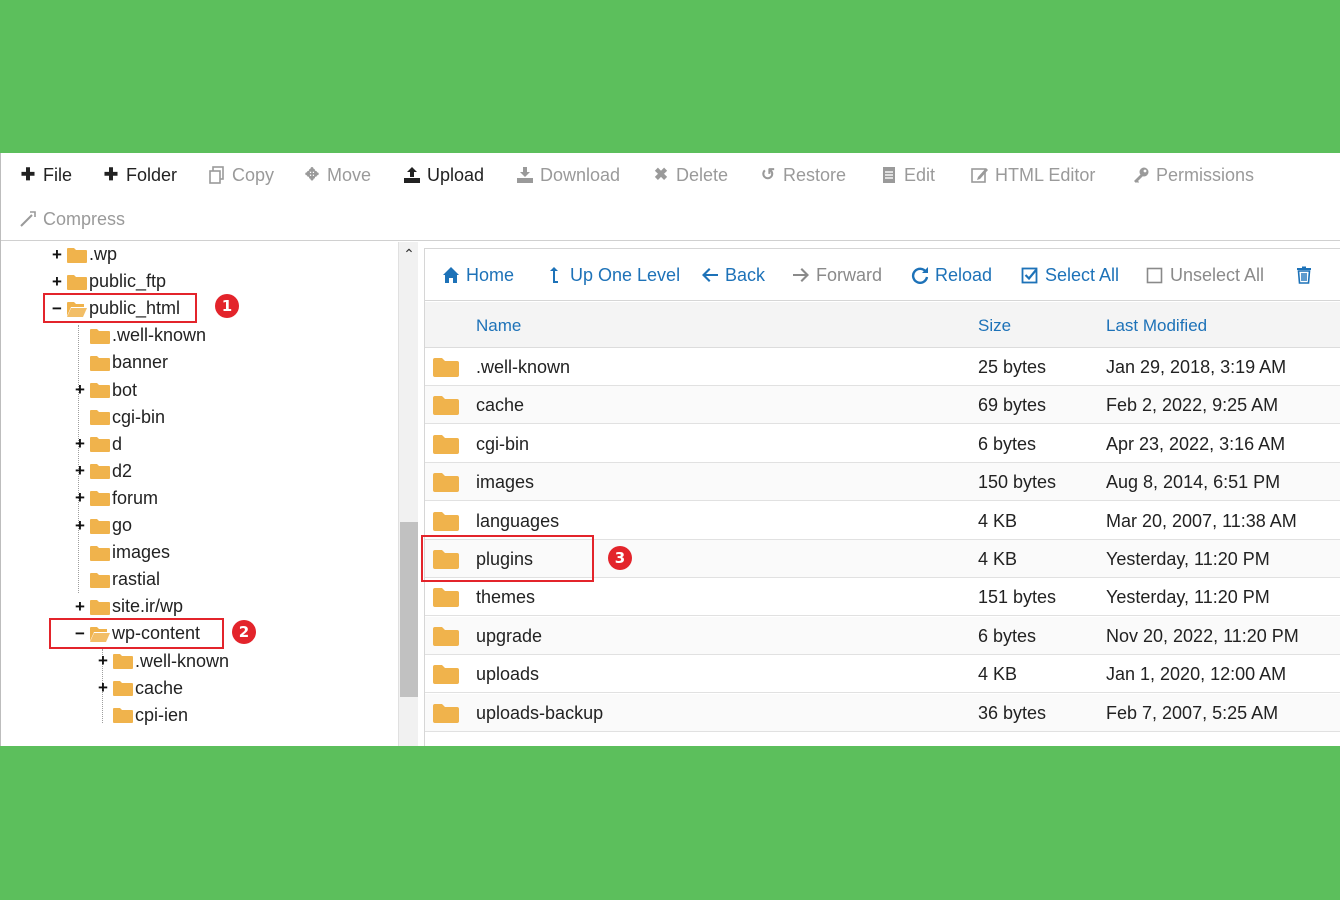 This screenshot has height=900, width=1340. Describe the element at coordinates (568, 175) in the screenshot. I see `download-button: Download` at that location.